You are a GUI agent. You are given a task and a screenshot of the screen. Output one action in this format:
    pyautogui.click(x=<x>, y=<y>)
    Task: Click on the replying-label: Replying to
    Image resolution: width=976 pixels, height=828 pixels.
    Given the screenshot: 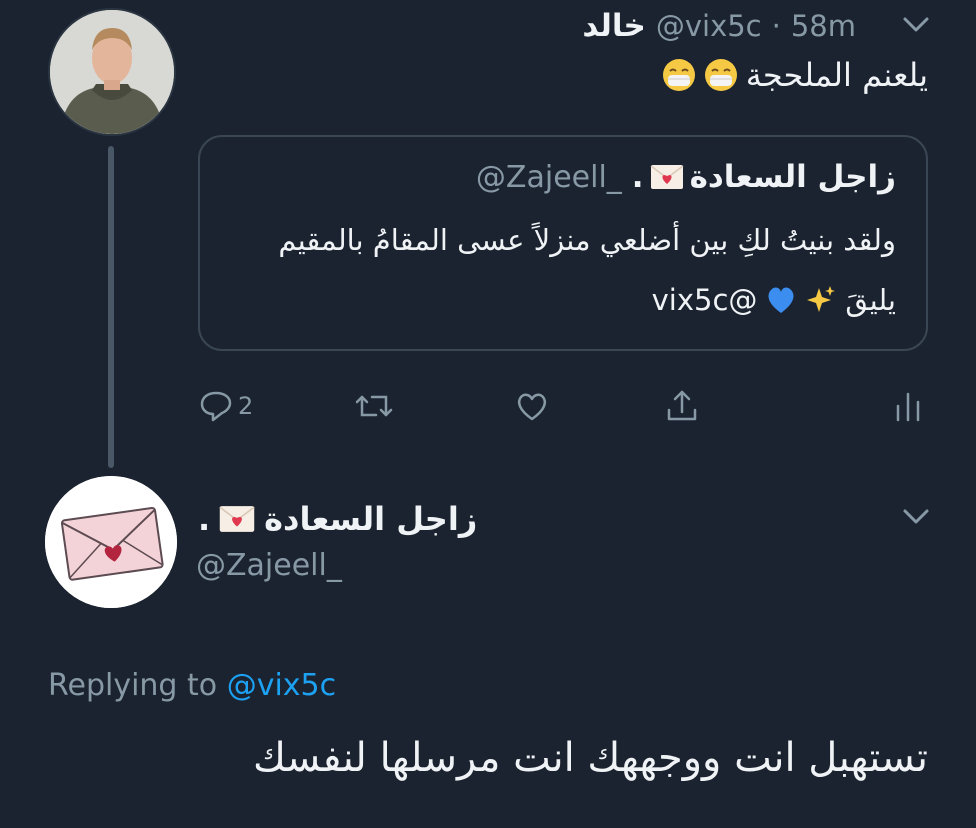 What is the action you would take?
    pyautogui.click(x=133, y=685)
    